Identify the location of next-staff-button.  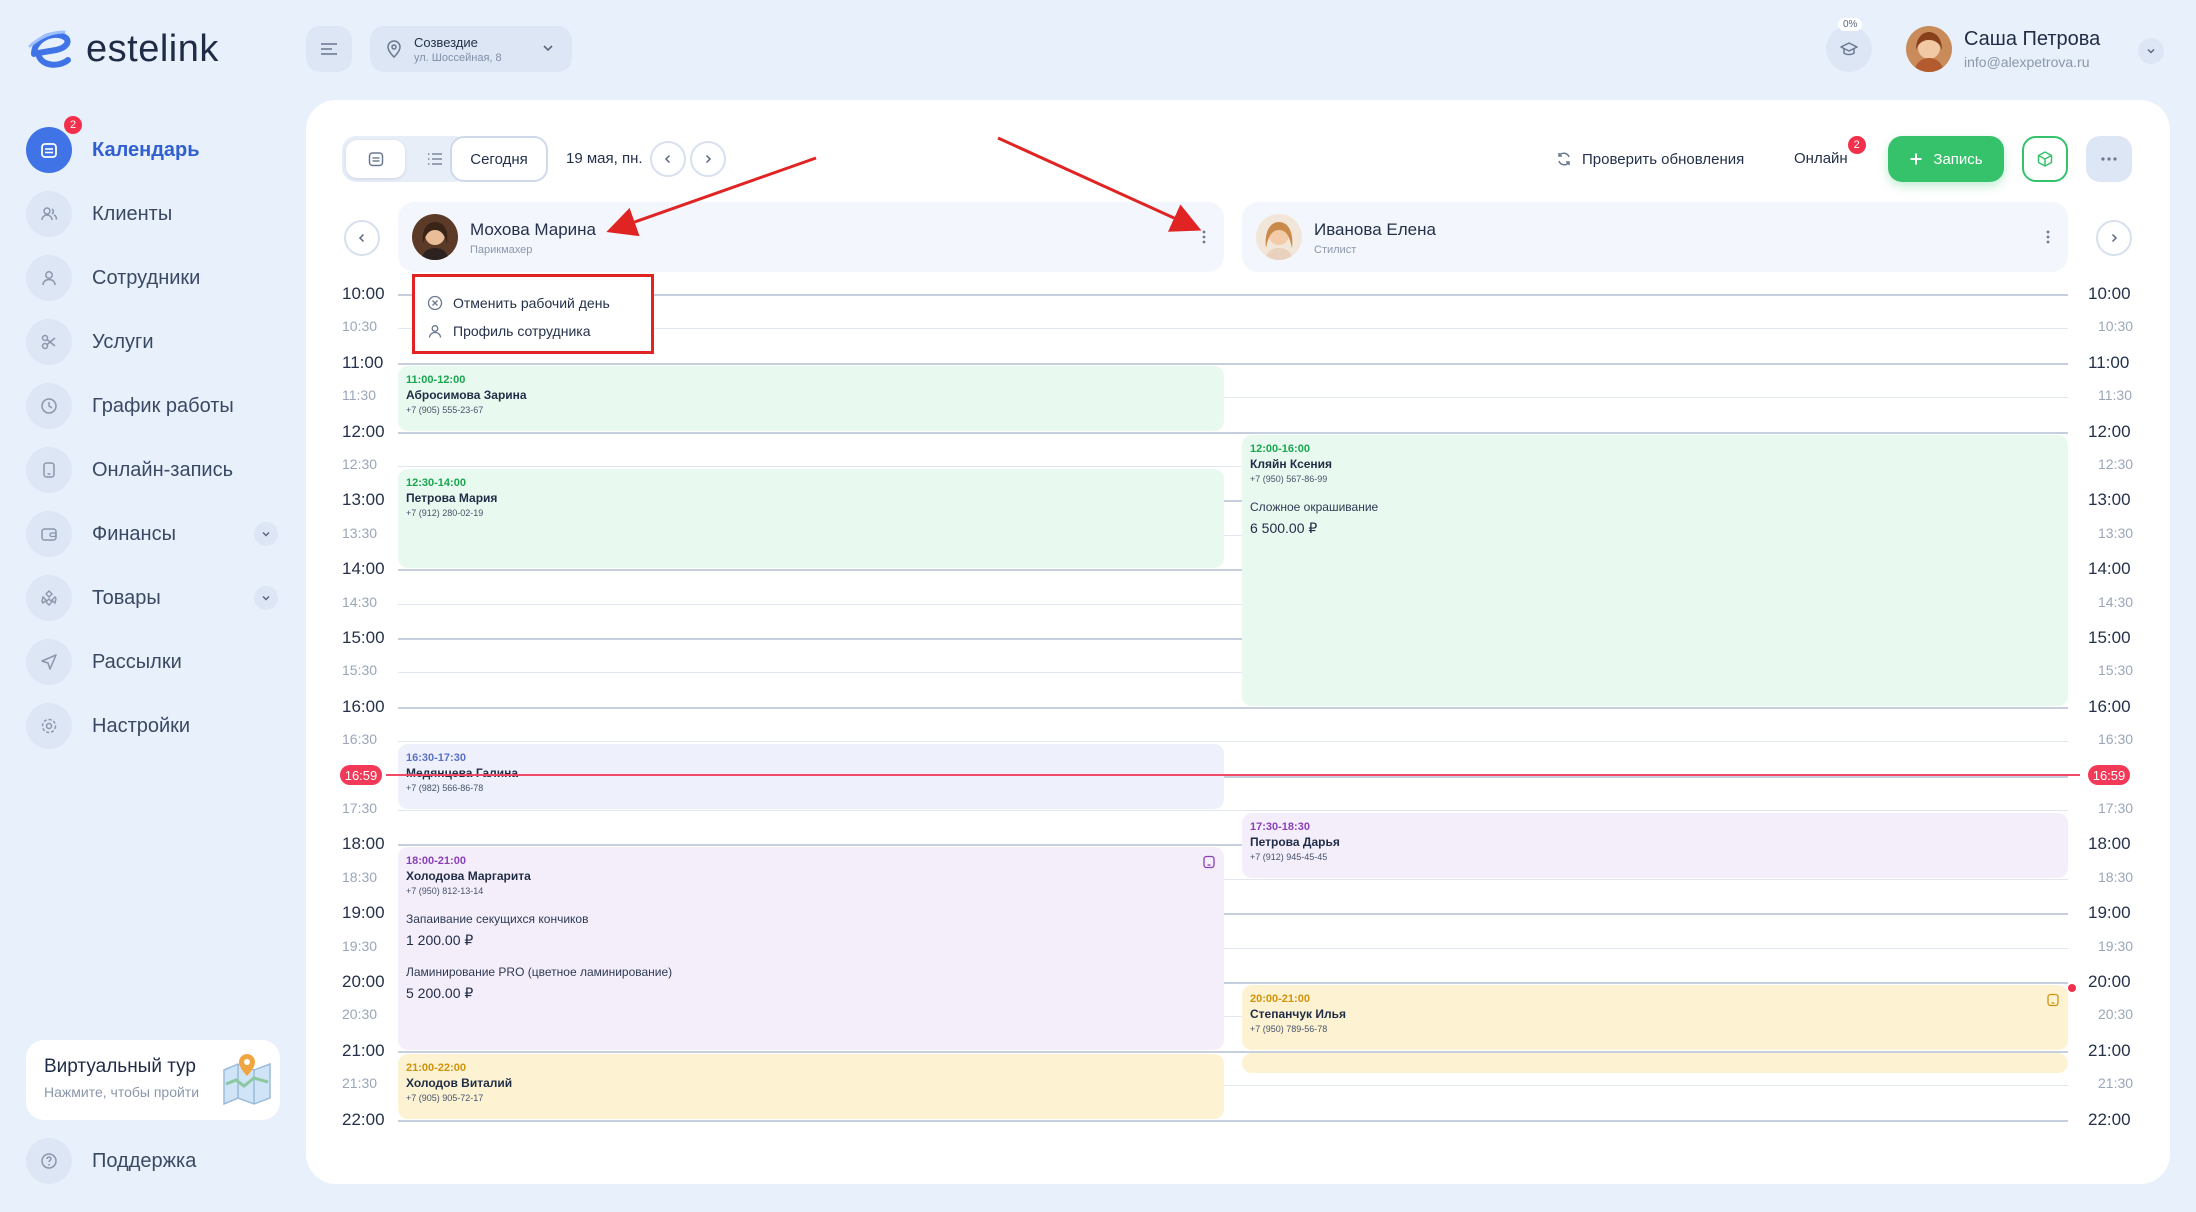
(2114, 238).